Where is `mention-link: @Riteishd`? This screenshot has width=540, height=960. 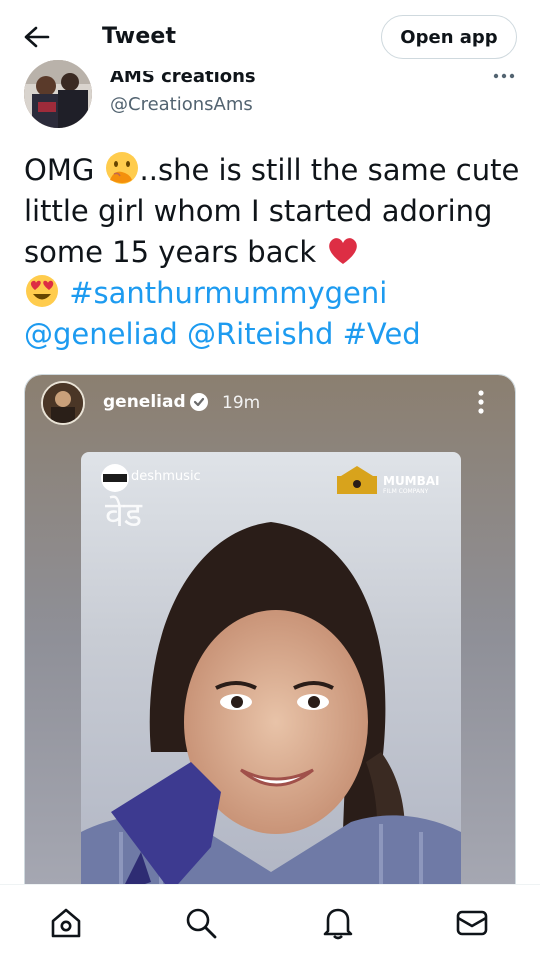
mention-link: @Riteishd is located at coordinates (260, 334).